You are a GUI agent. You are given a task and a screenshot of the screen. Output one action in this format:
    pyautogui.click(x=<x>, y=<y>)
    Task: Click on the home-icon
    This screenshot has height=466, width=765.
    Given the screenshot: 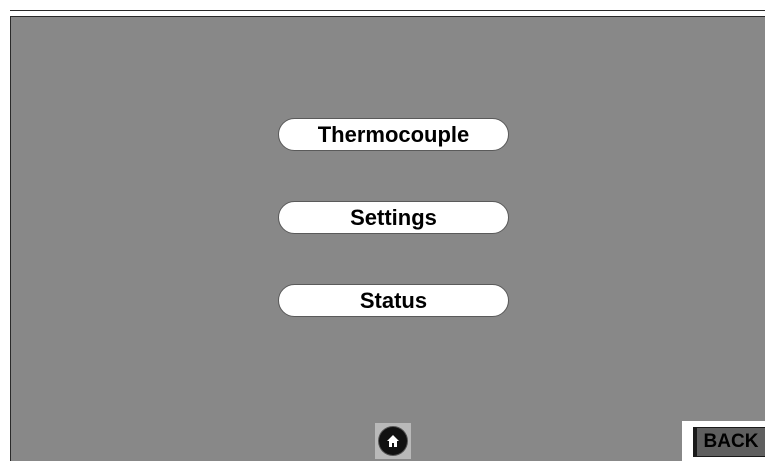 What is the action you would take?
    pyautogui.click(x=393, y=441)
    